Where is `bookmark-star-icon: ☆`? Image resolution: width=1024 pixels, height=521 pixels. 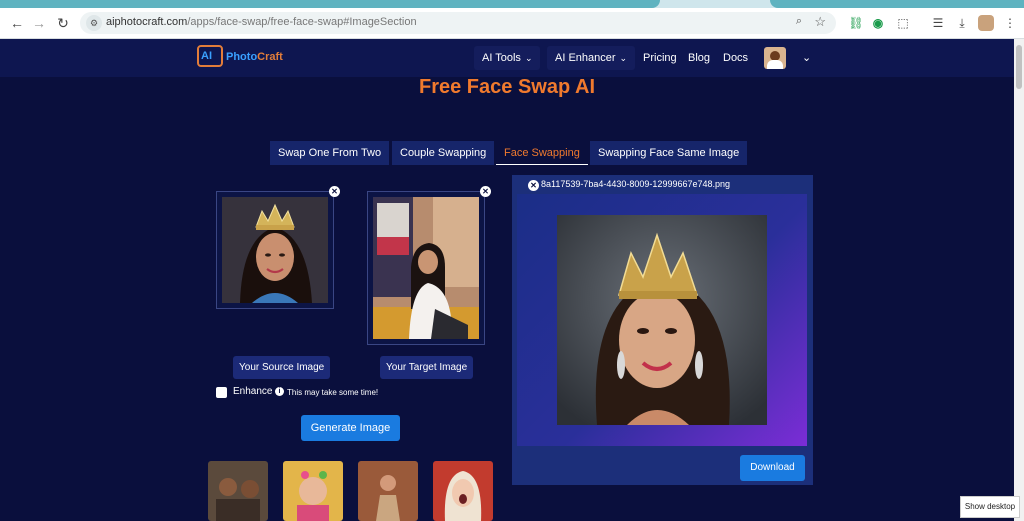
bookmark-star-icon: ☆ is located at coordinates (820, 22).